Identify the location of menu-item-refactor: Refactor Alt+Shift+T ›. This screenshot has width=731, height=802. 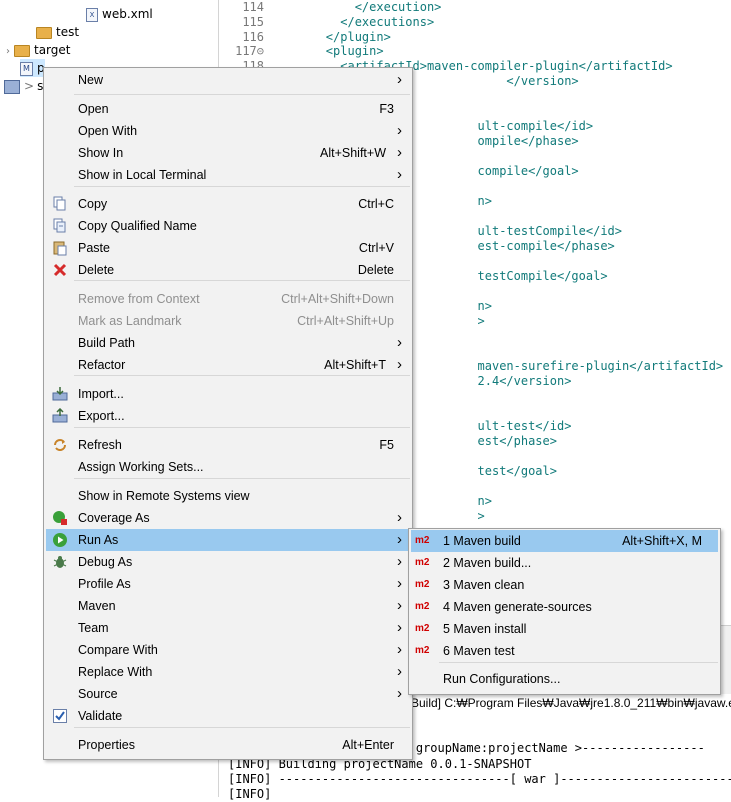
(228, 365).